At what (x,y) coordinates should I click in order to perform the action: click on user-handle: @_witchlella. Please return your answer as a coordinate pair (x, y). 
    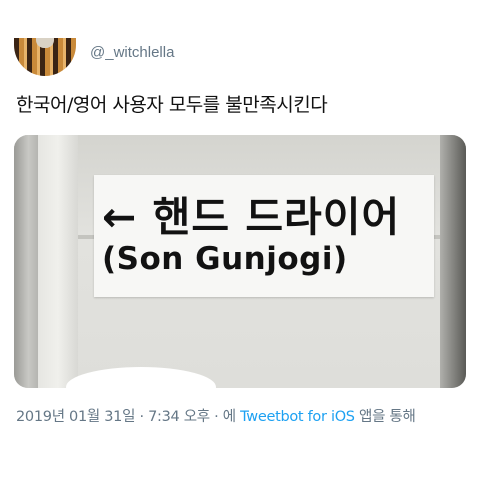
    Looking at the image, I should click on (132, 52).